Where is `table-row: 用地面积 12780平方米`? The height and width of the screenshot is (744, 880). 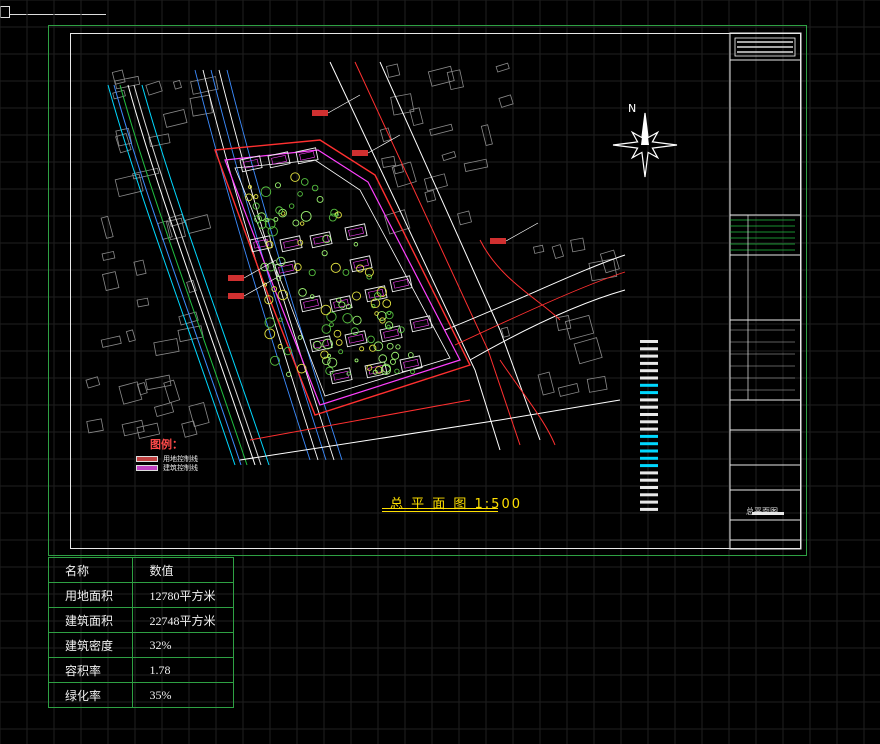 table-row: 用地面积 12780平方米 is located at coordinates (140, 595).